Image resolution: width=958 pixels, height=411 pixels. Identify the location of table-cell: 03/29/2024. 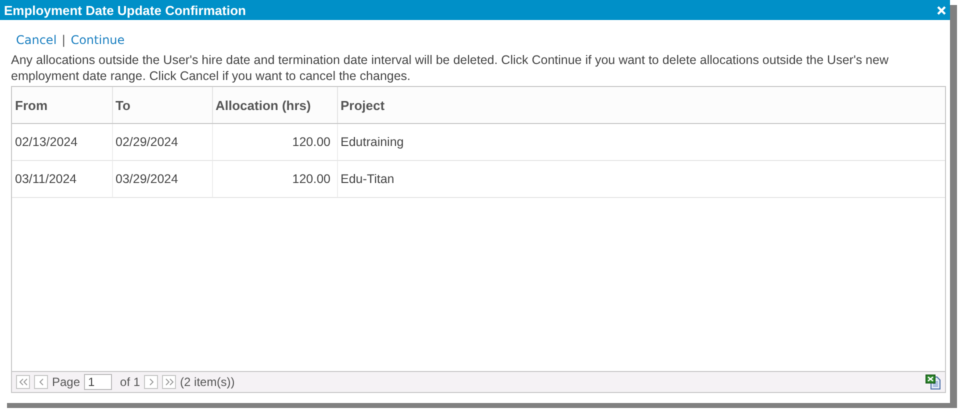
(162, 179).